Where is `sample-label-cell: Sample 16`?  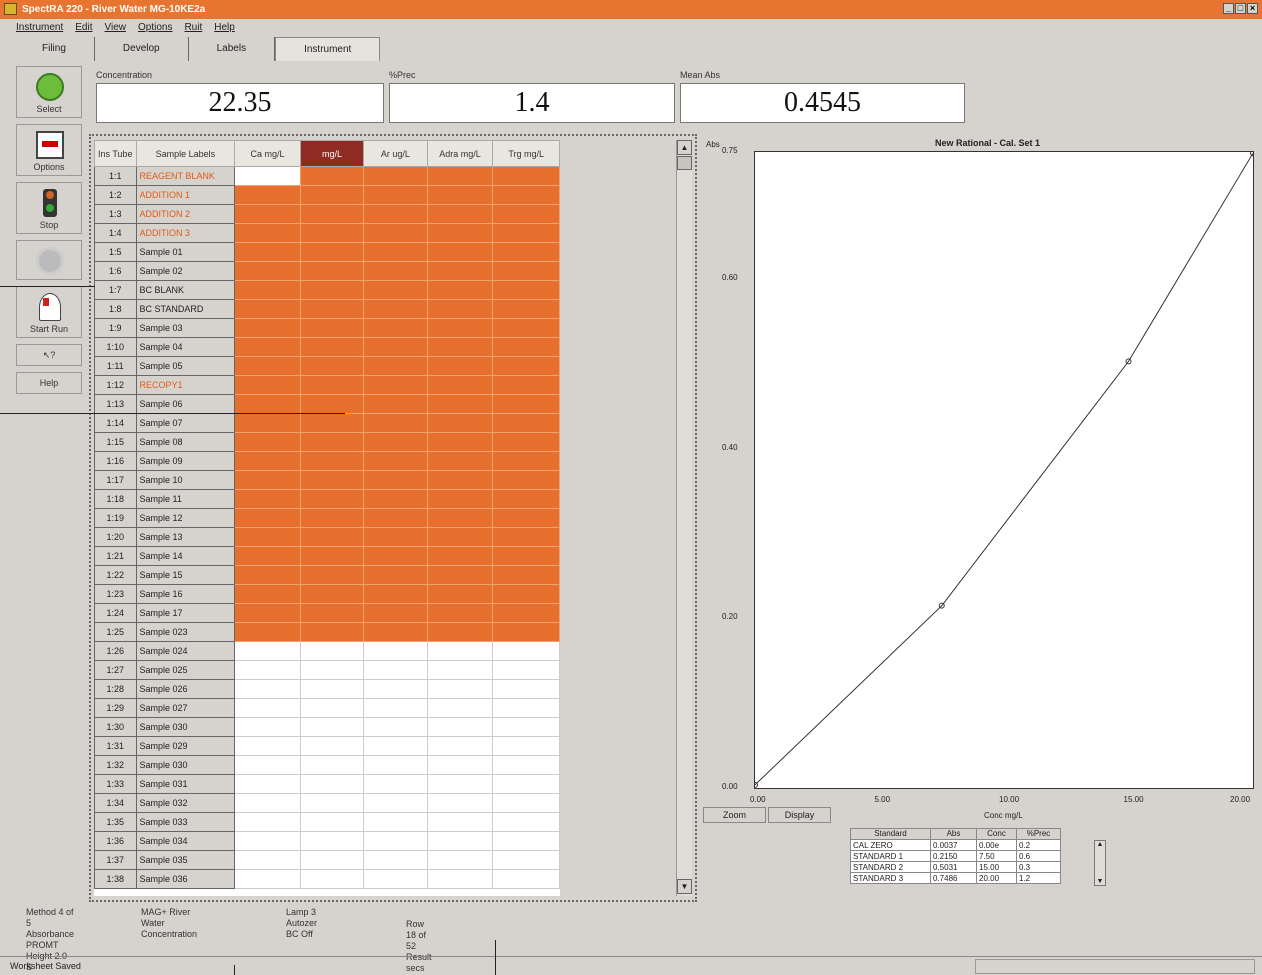 sample-label-cell: Sample 16 is located at coordinates (185, 594).